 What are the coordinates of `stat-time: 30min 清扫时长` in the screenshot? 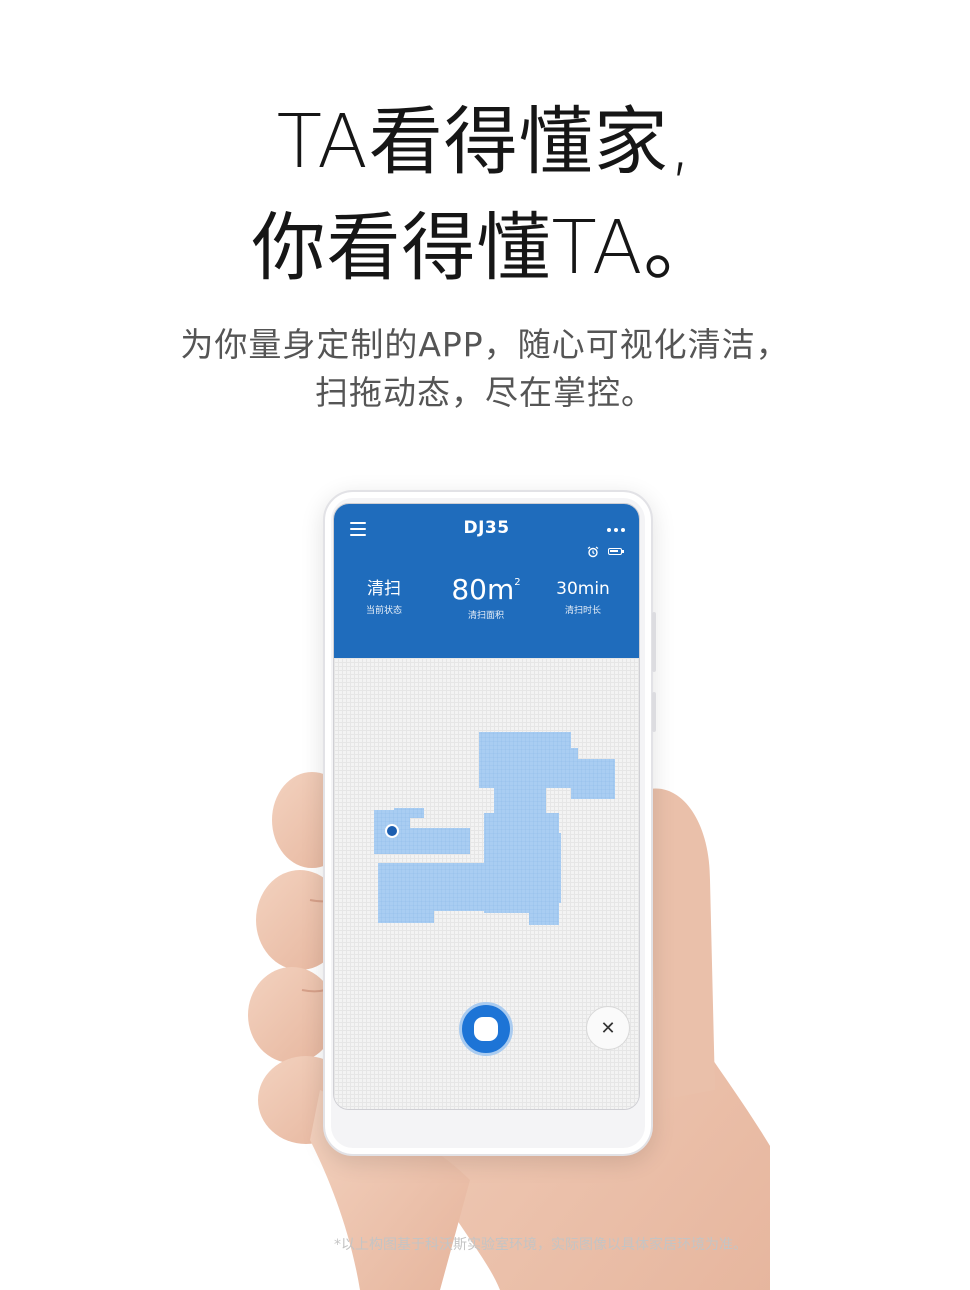 It's located at (583, 597).